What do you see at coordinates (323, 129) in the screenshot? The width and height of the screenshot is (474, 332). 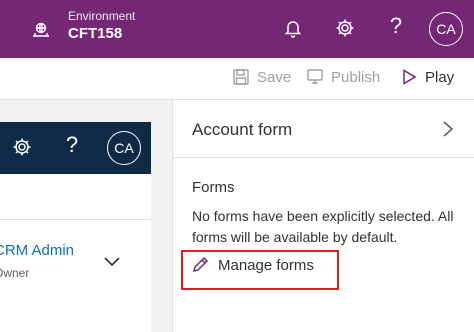 I see `panel-header: Account form` at bounding box center [323, 129].